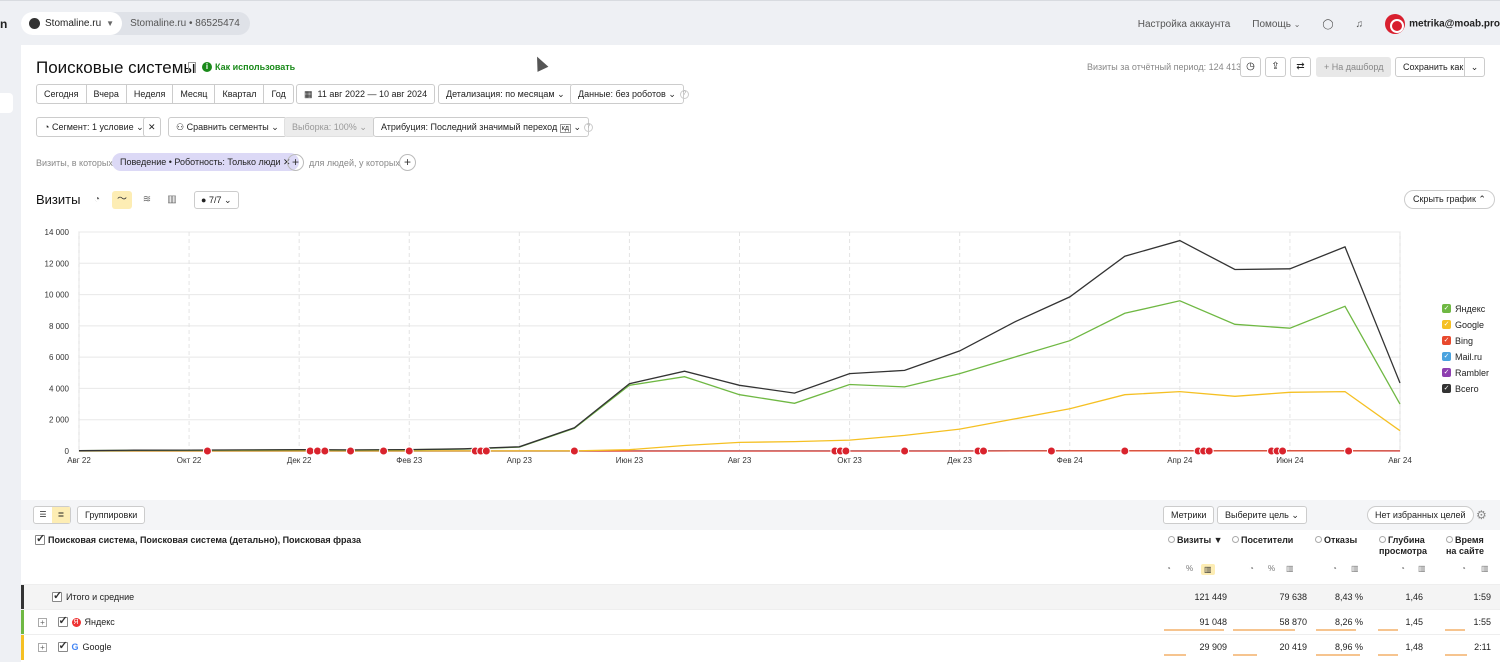 The width and height of the screenshot is (1500, 662). What do you see at coordinates (62, 94) in the screenshot?
I see `period-today: Сегодня` at bounding box center [62, 94].